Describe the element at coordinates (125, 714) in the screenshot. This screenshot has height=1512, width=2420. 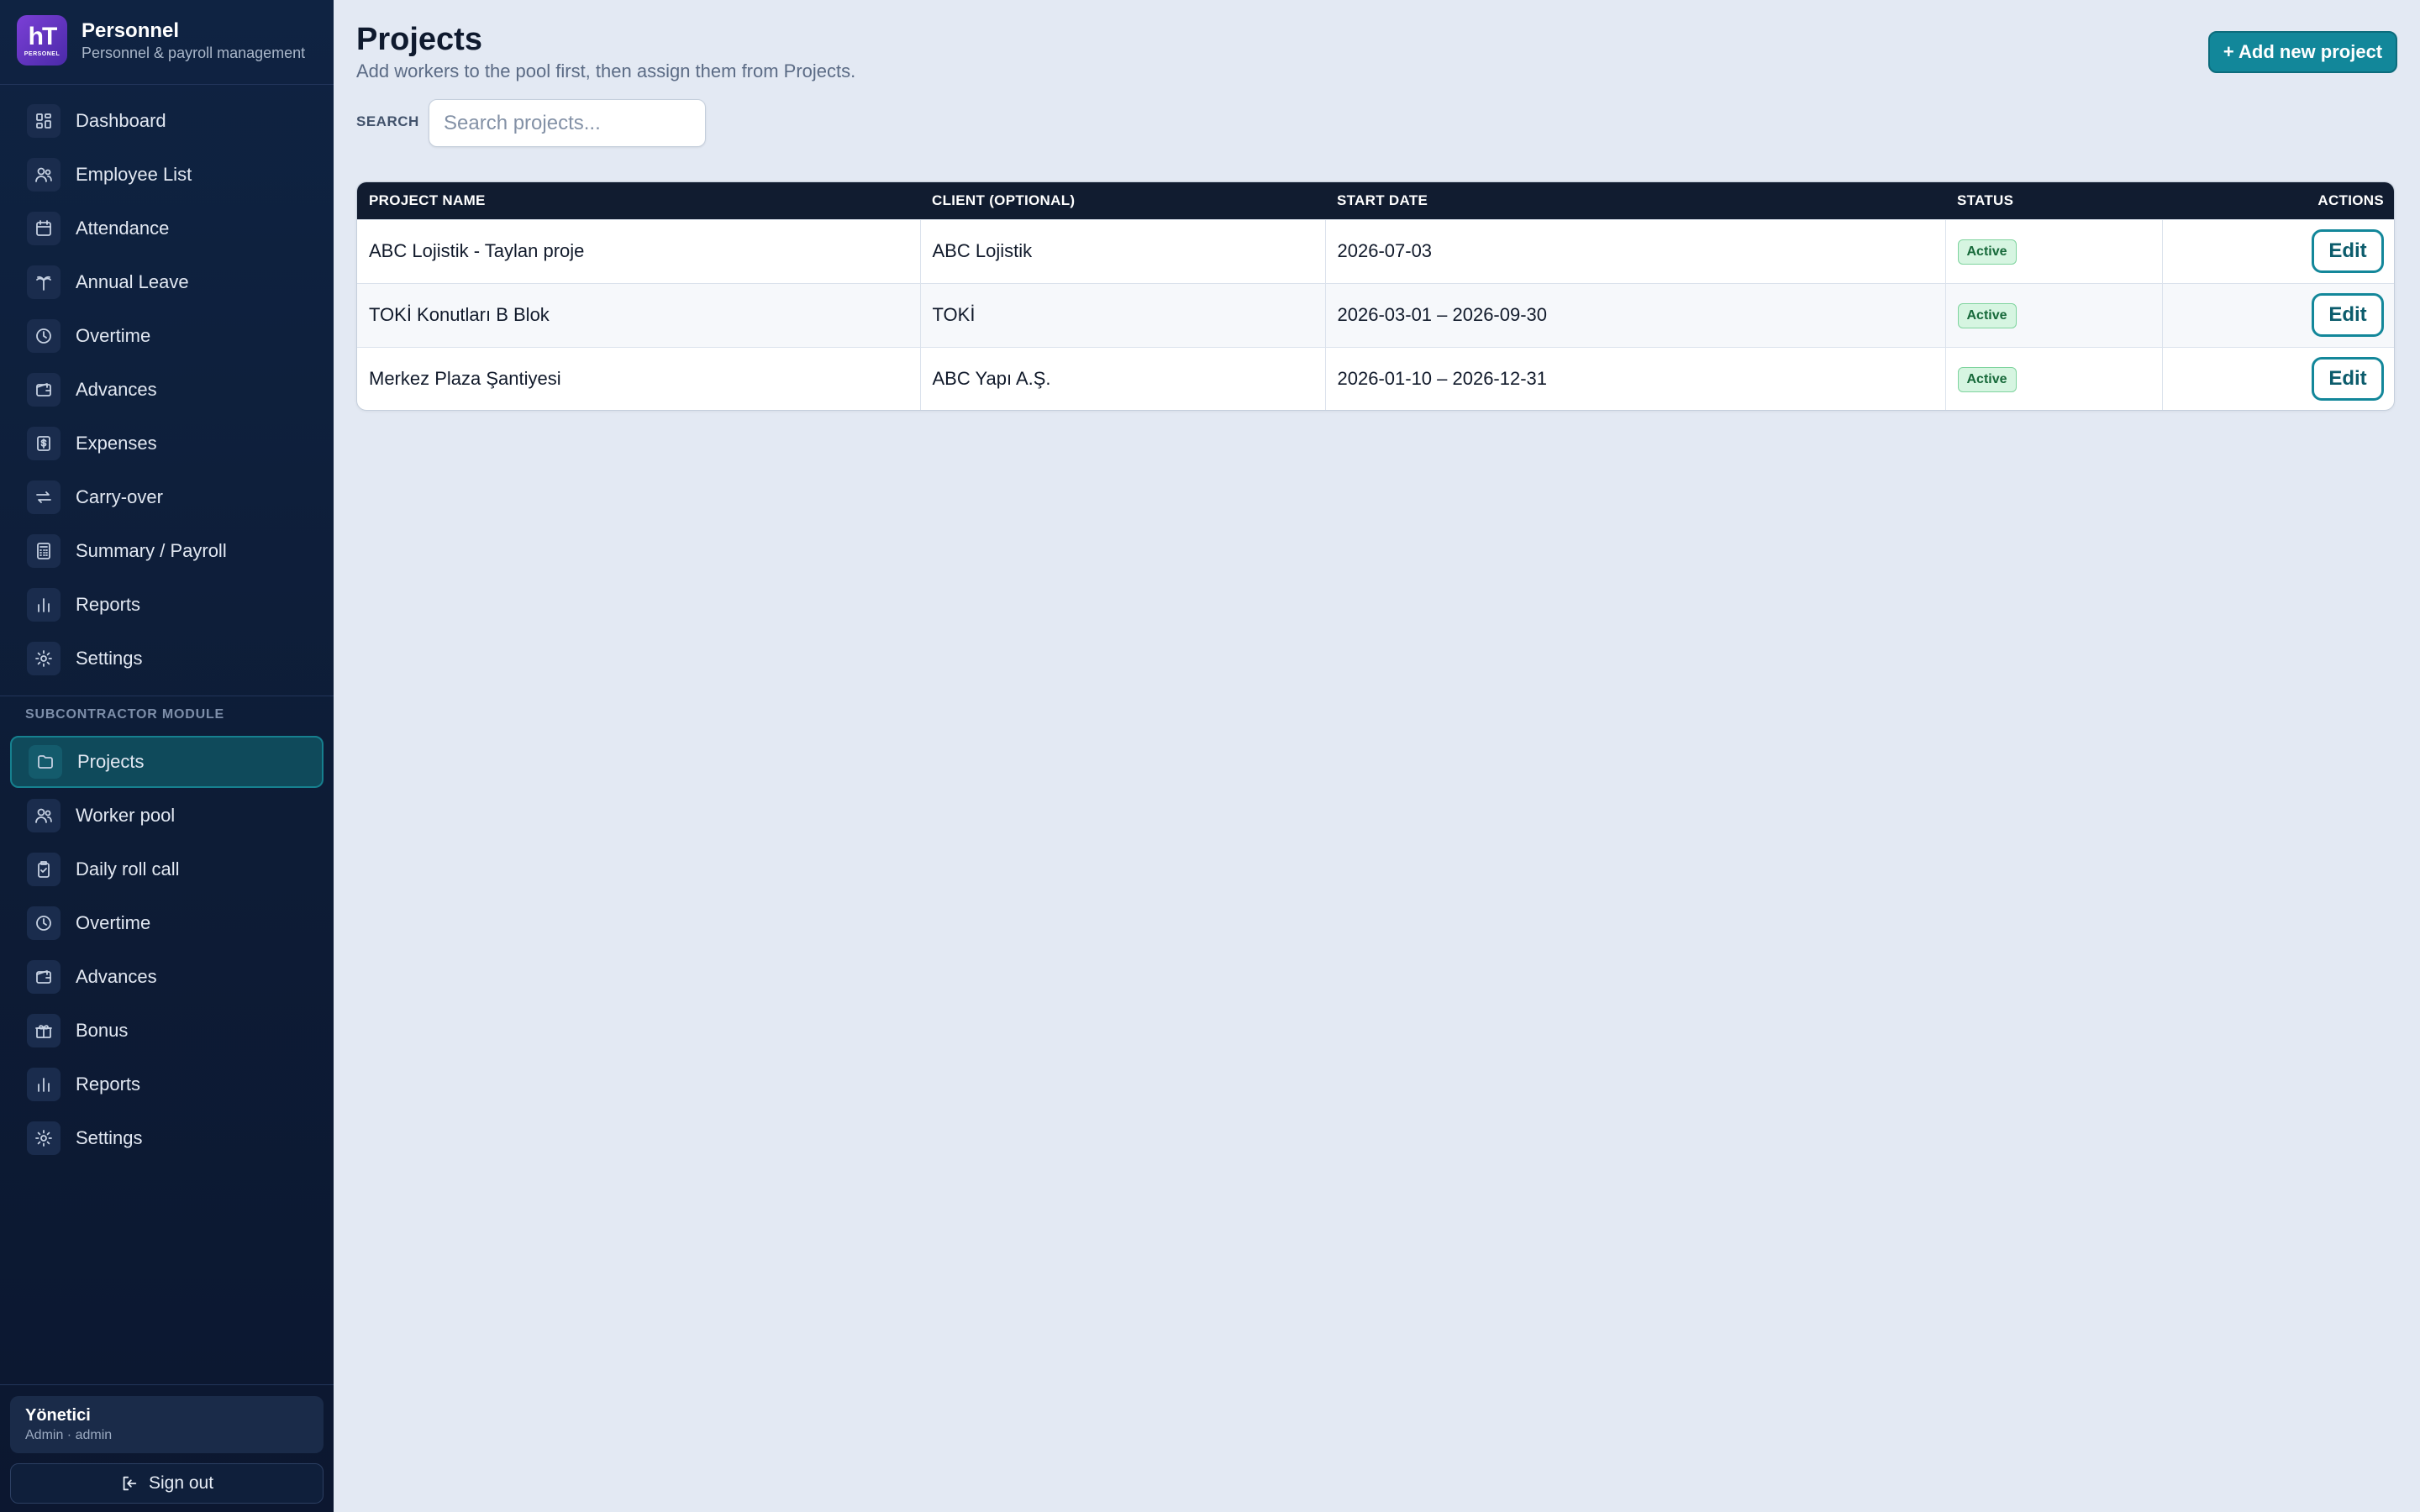
I see `section-label: SUBCONTRACTOR MODULE` at that location.